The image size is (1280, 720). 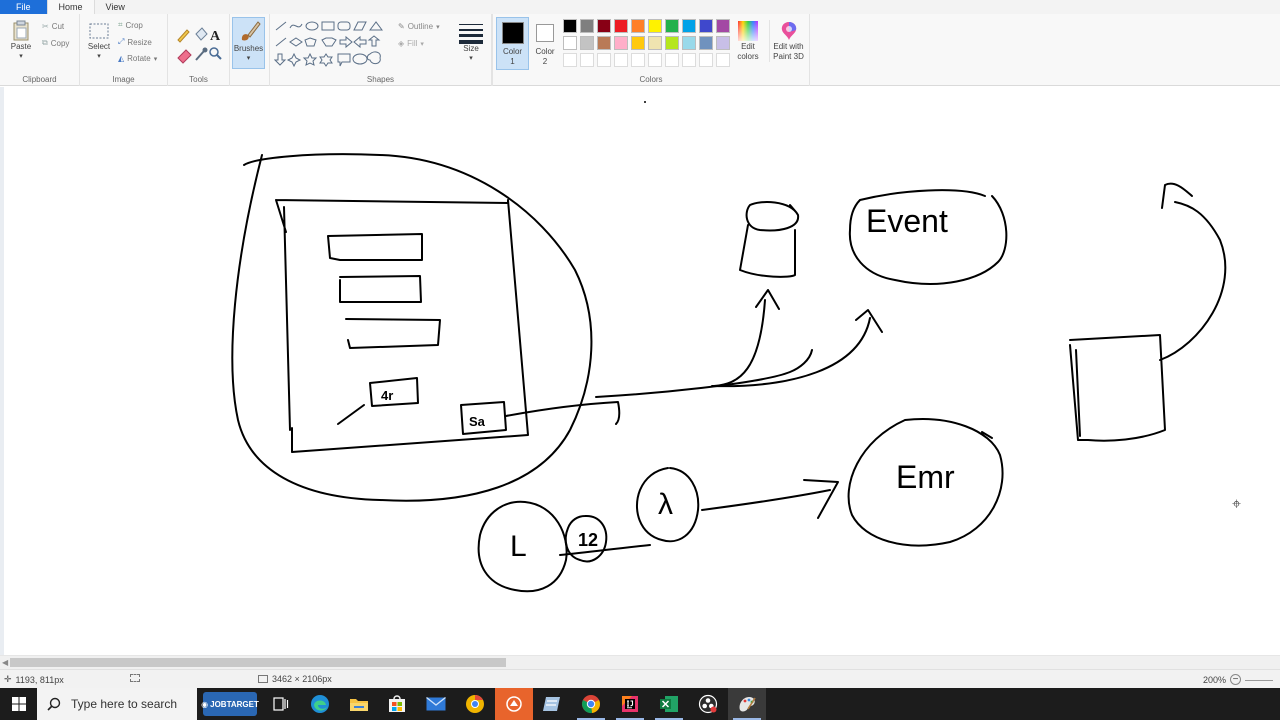 I want to click on arrow-to-emr, so click(x=770, y=499).